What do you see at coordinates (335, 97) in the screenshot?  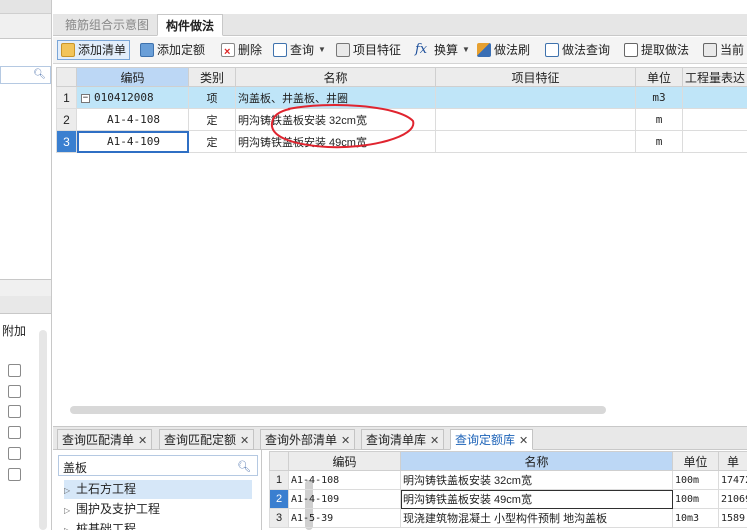 I see `name-cell: 沟盖板、井盖板、井圈` at bounding box center [335, 97].